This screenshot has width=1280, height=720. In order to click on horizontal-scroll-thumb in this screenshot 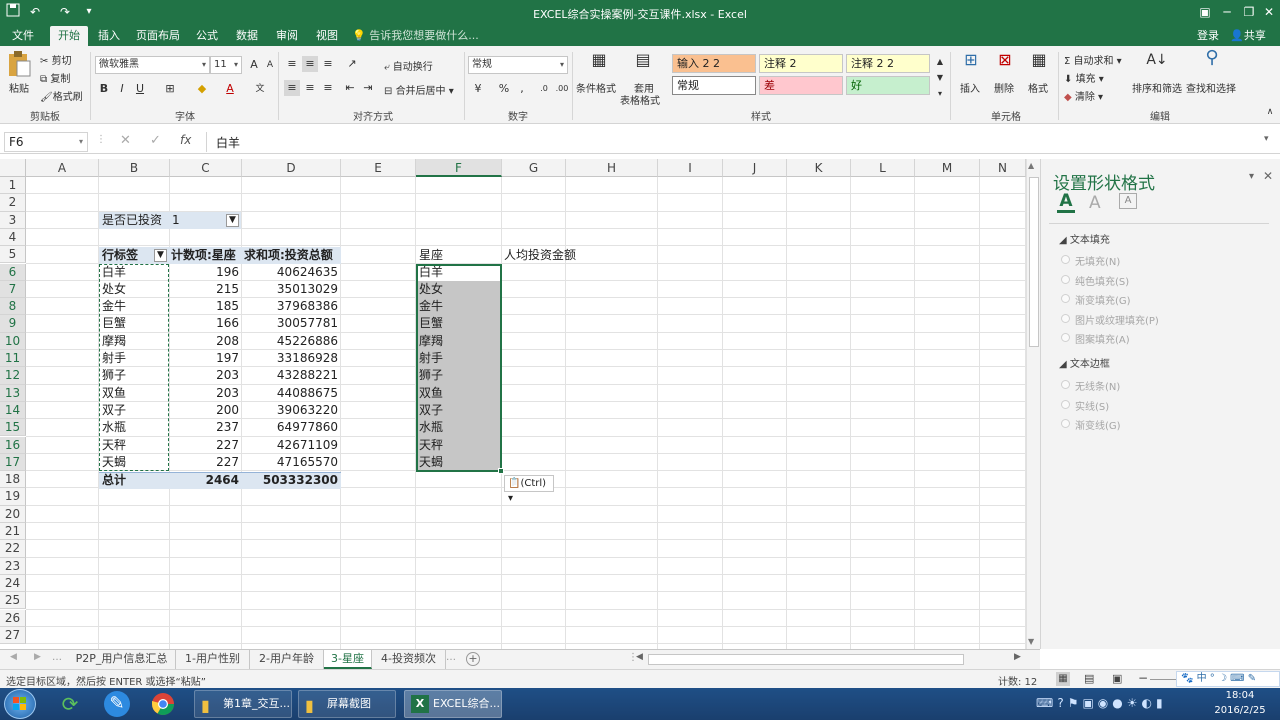, I will do `click(806, 659)`.